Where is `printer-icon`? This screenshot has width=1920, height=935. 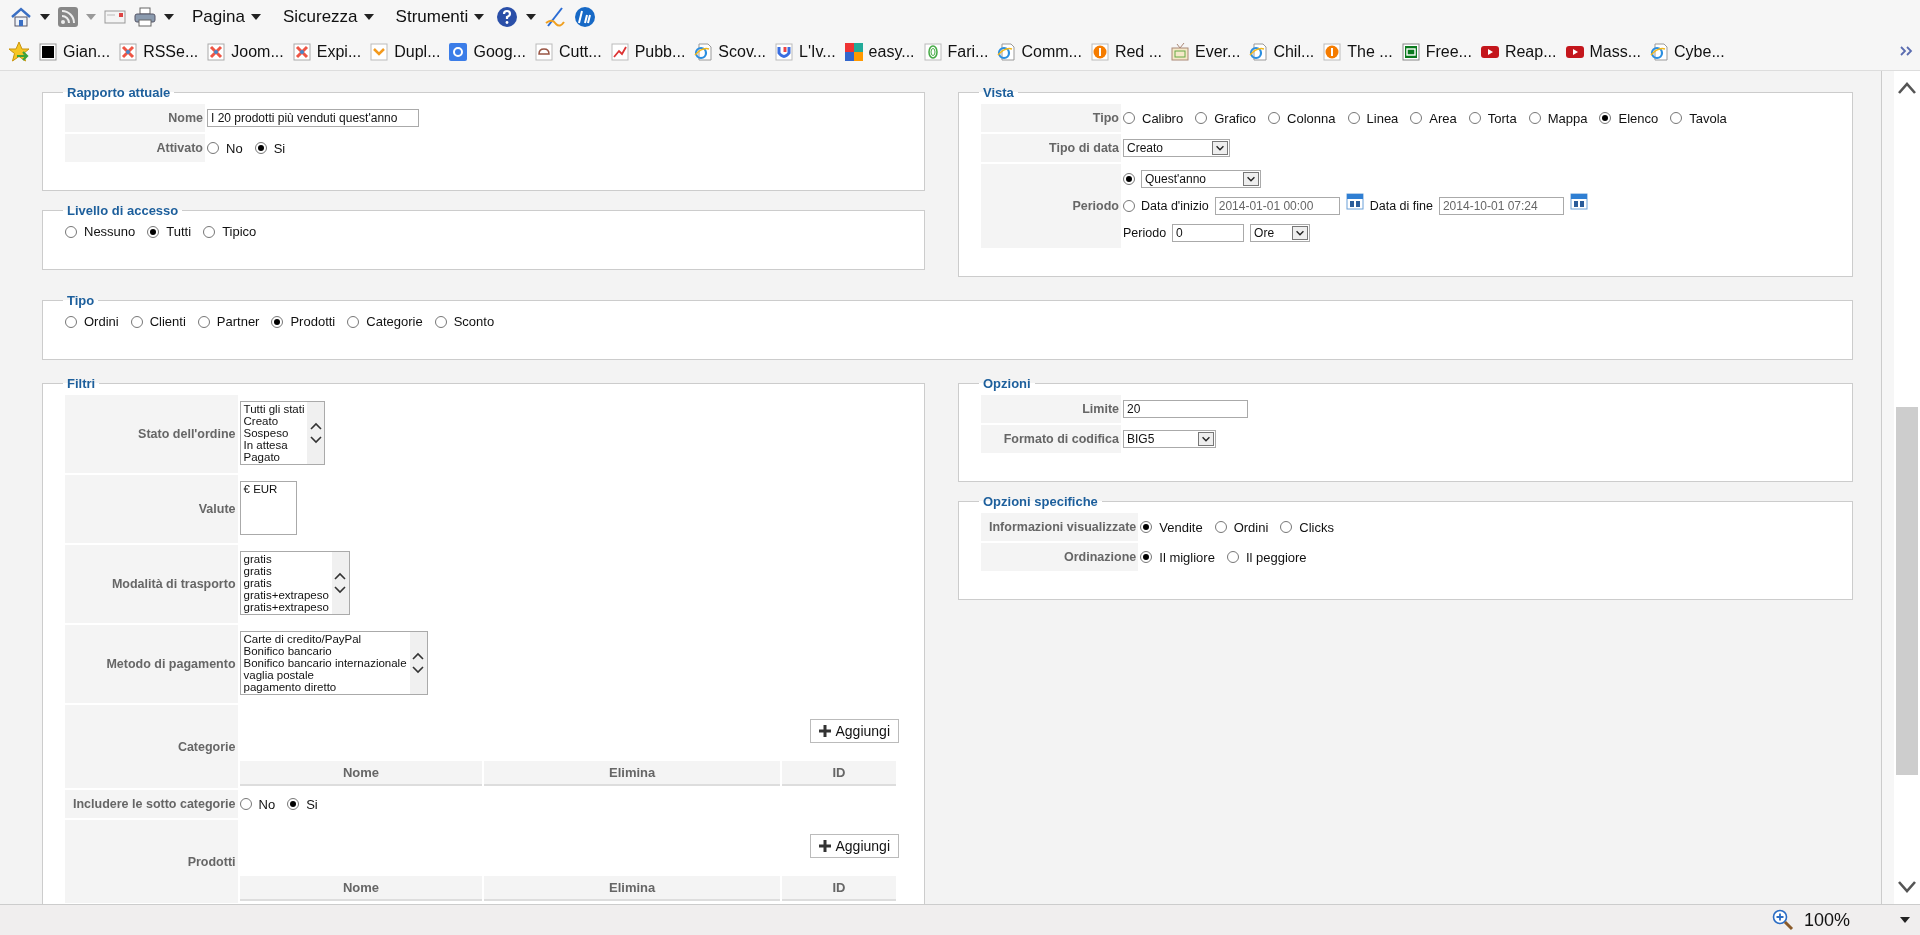 printer-icon is located at coordinates (145, 17).